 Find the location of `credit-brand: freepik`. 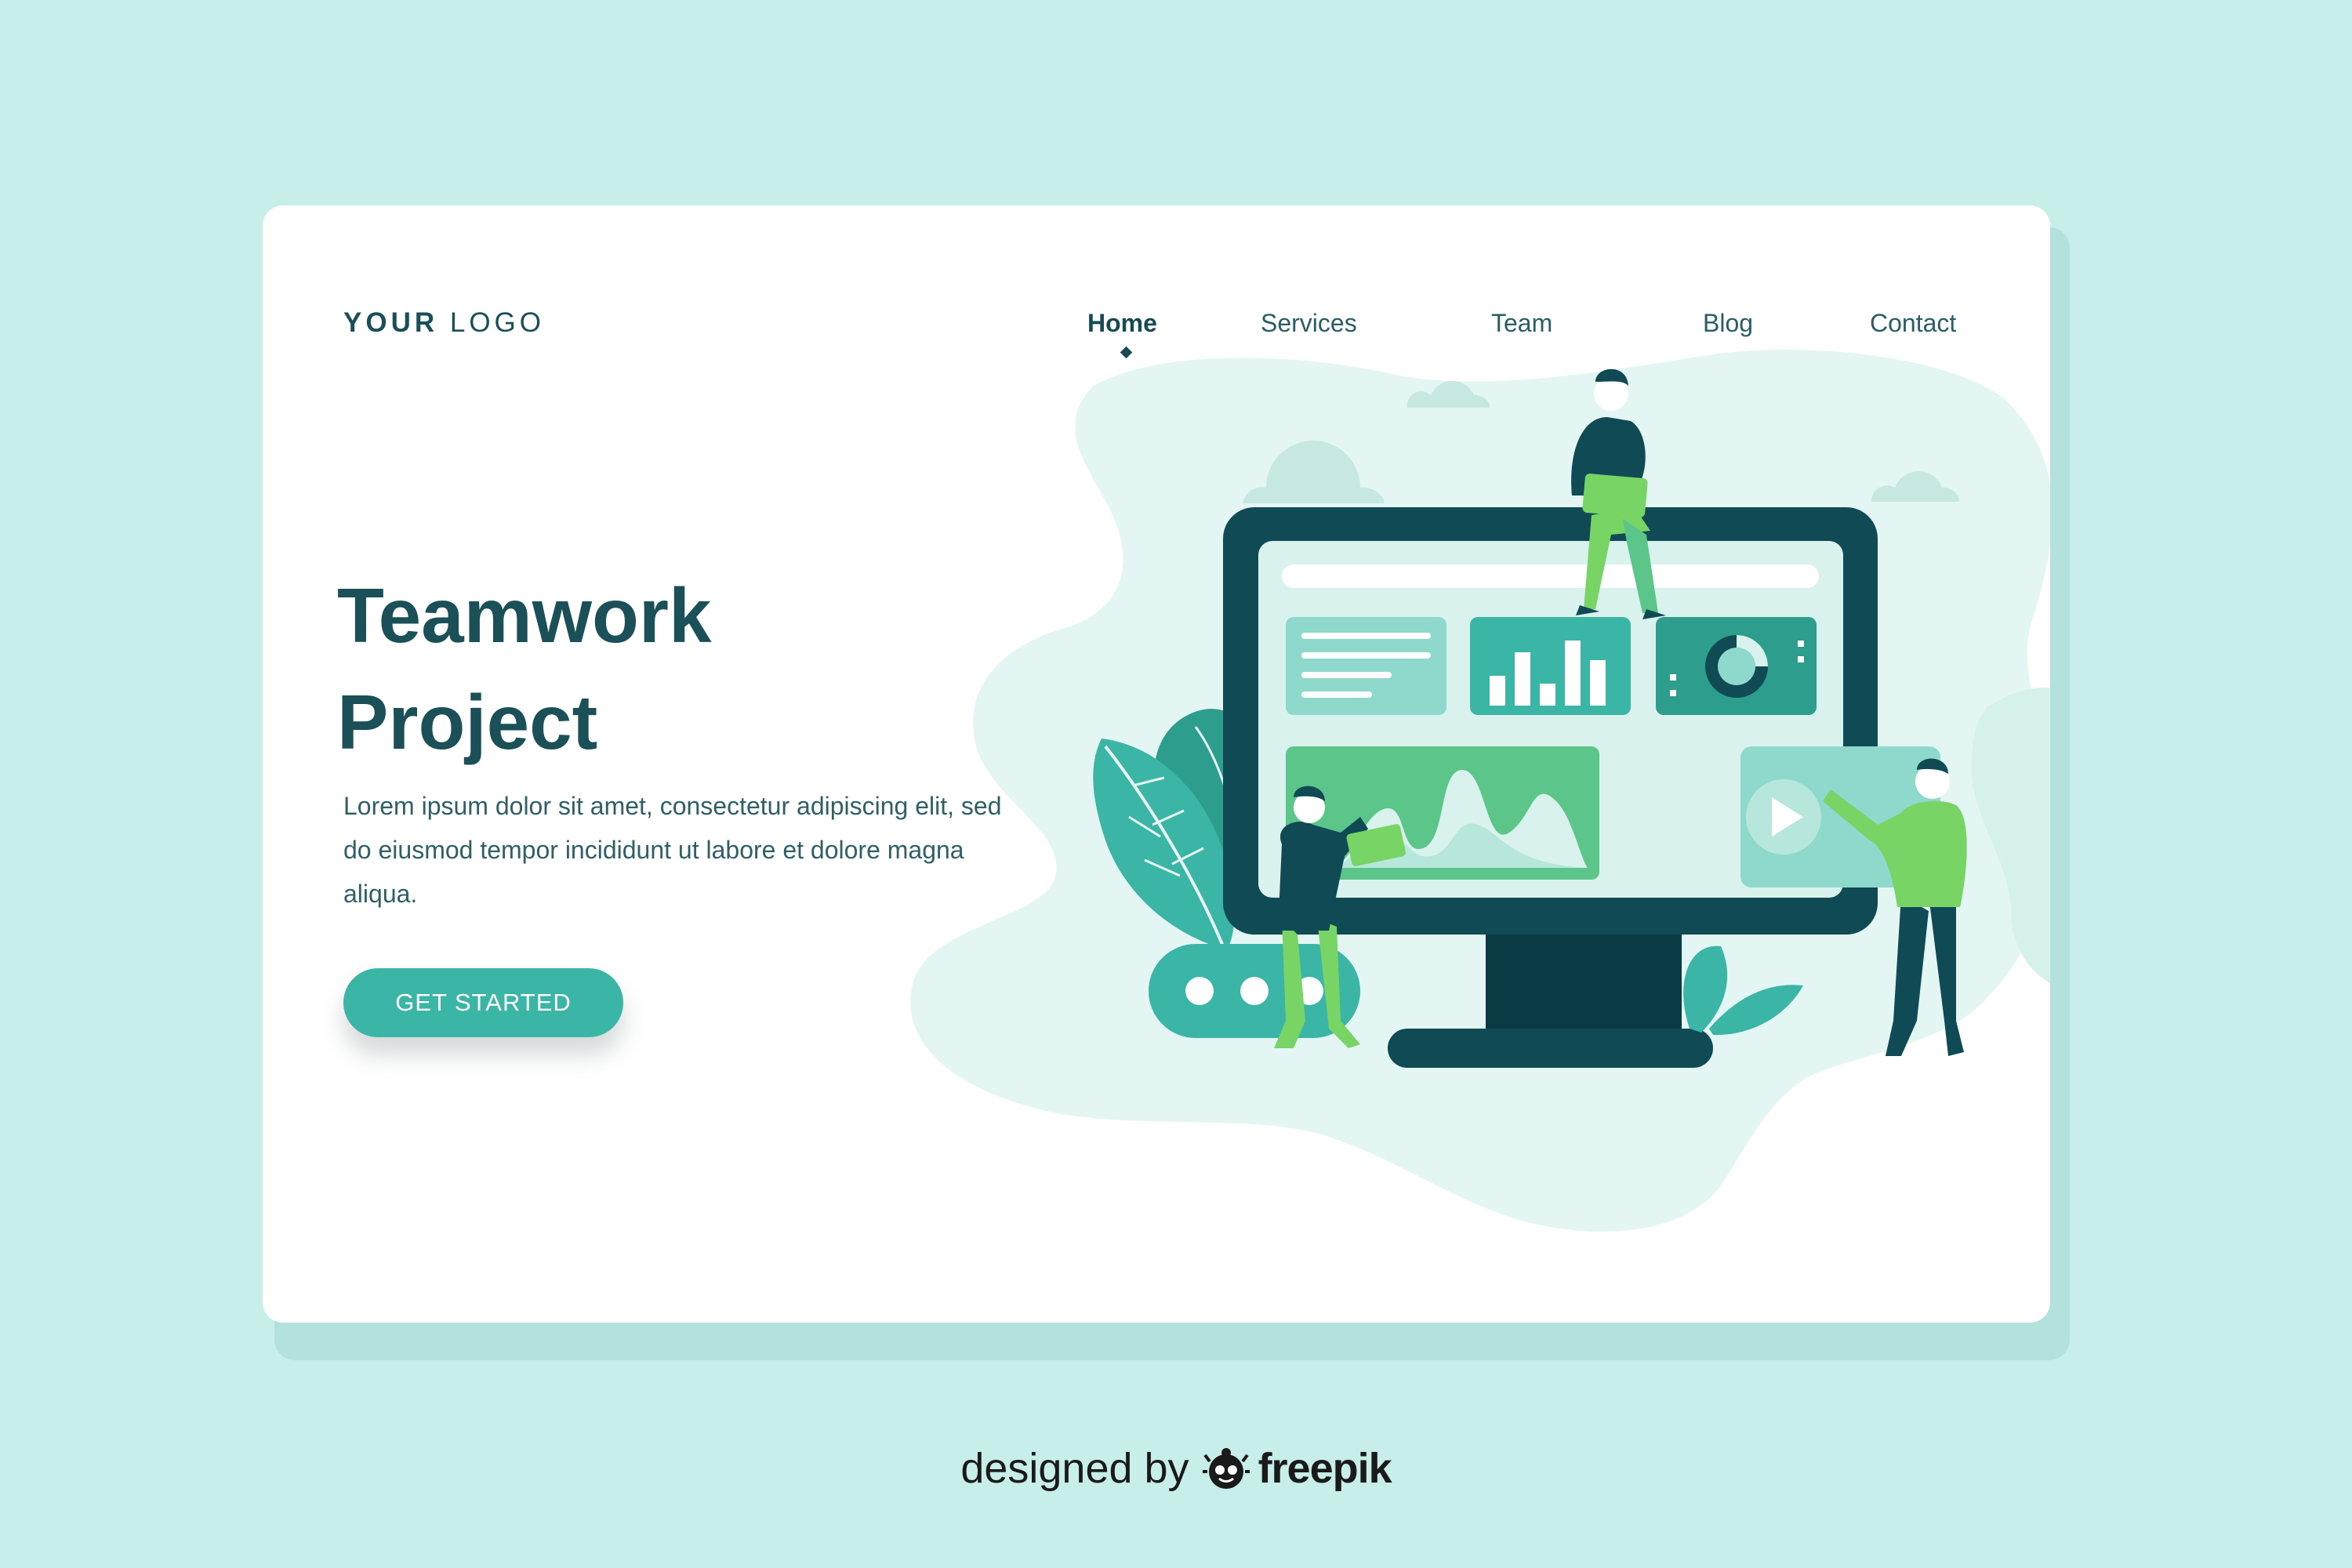

credit-brand: freepik is located at coordinates (1325, 1468).